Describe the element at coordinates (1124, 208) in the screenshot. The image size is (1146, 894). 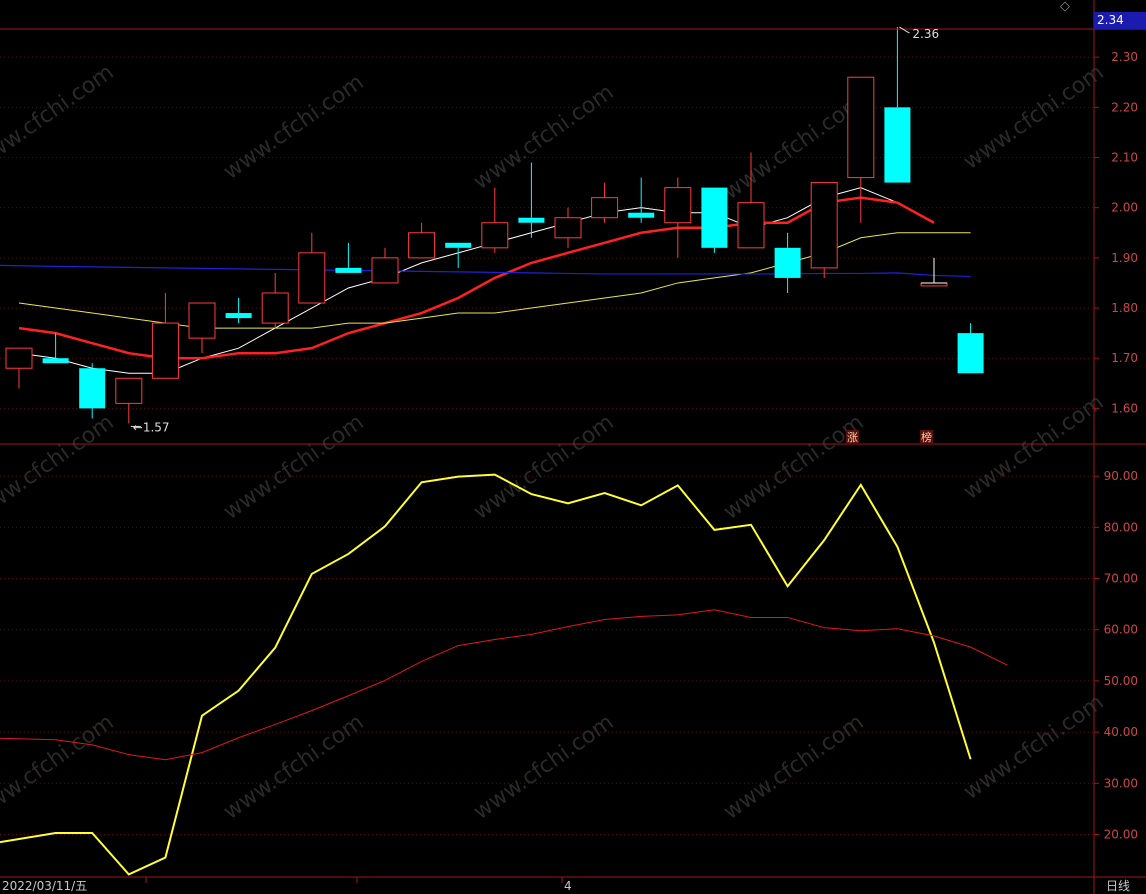
I see `price-tick-label: 2.00` at that location.